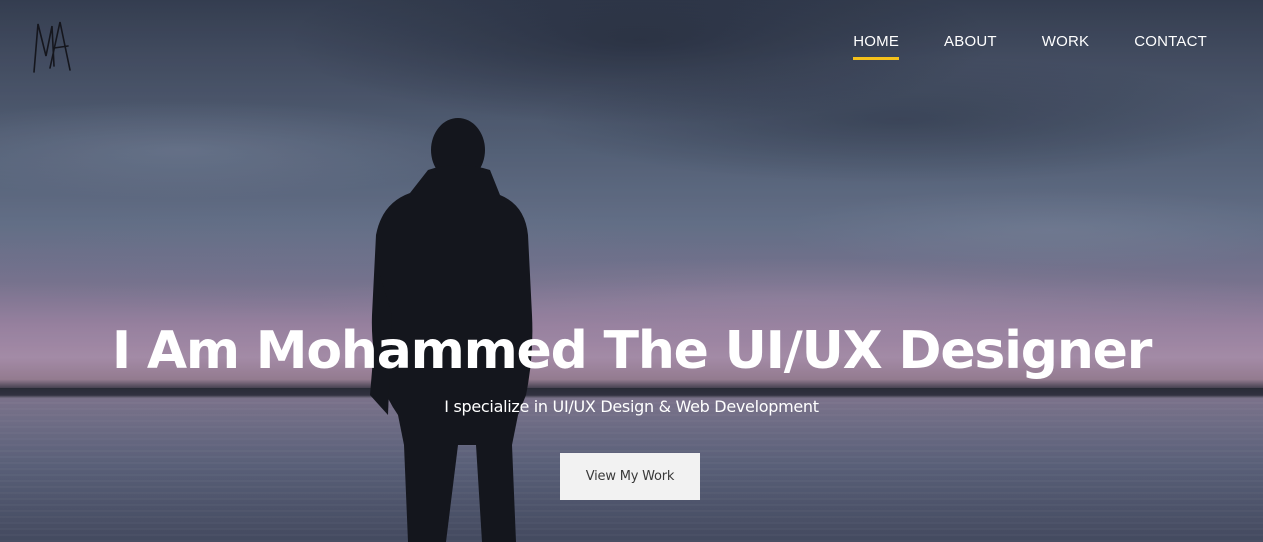 The height and width of the screenshot is (542, 1263). I want to click on hero-headline: I Am Mohammed The UI/UX Designer, so click(632, 351).